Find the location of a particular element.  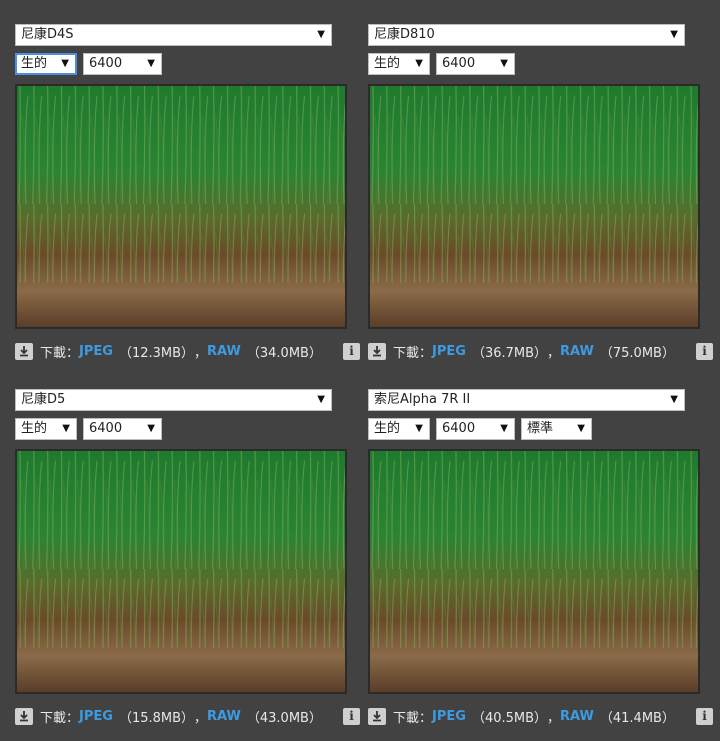

raw-size: （34.0MB） is located at coordinates (284, 353).